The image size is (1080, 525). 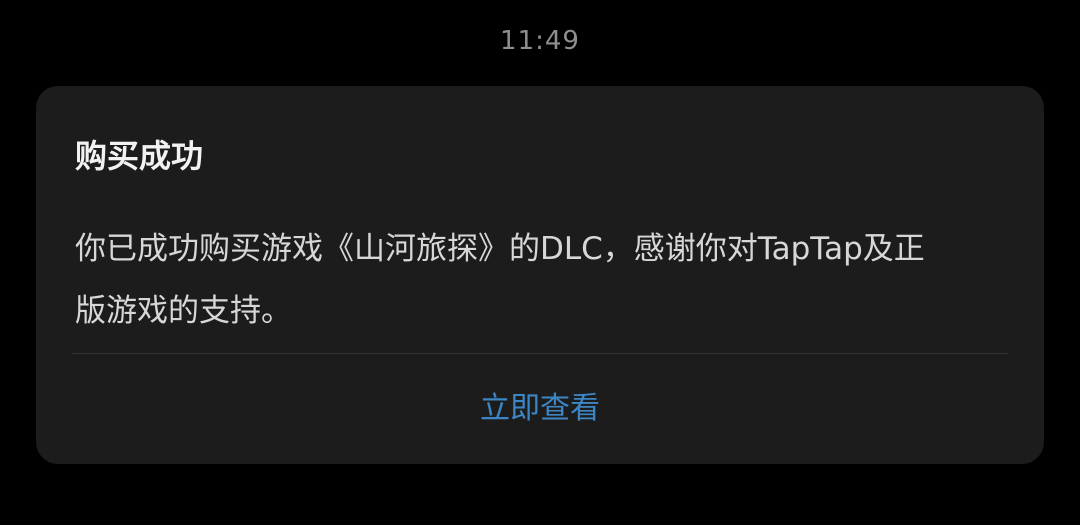 I want to click on dialog-message: 你已成功购买游戏《山河旅探》的DLC，感谢你对TapTap及正版游戏的支持。, so click(x=500, y=280).